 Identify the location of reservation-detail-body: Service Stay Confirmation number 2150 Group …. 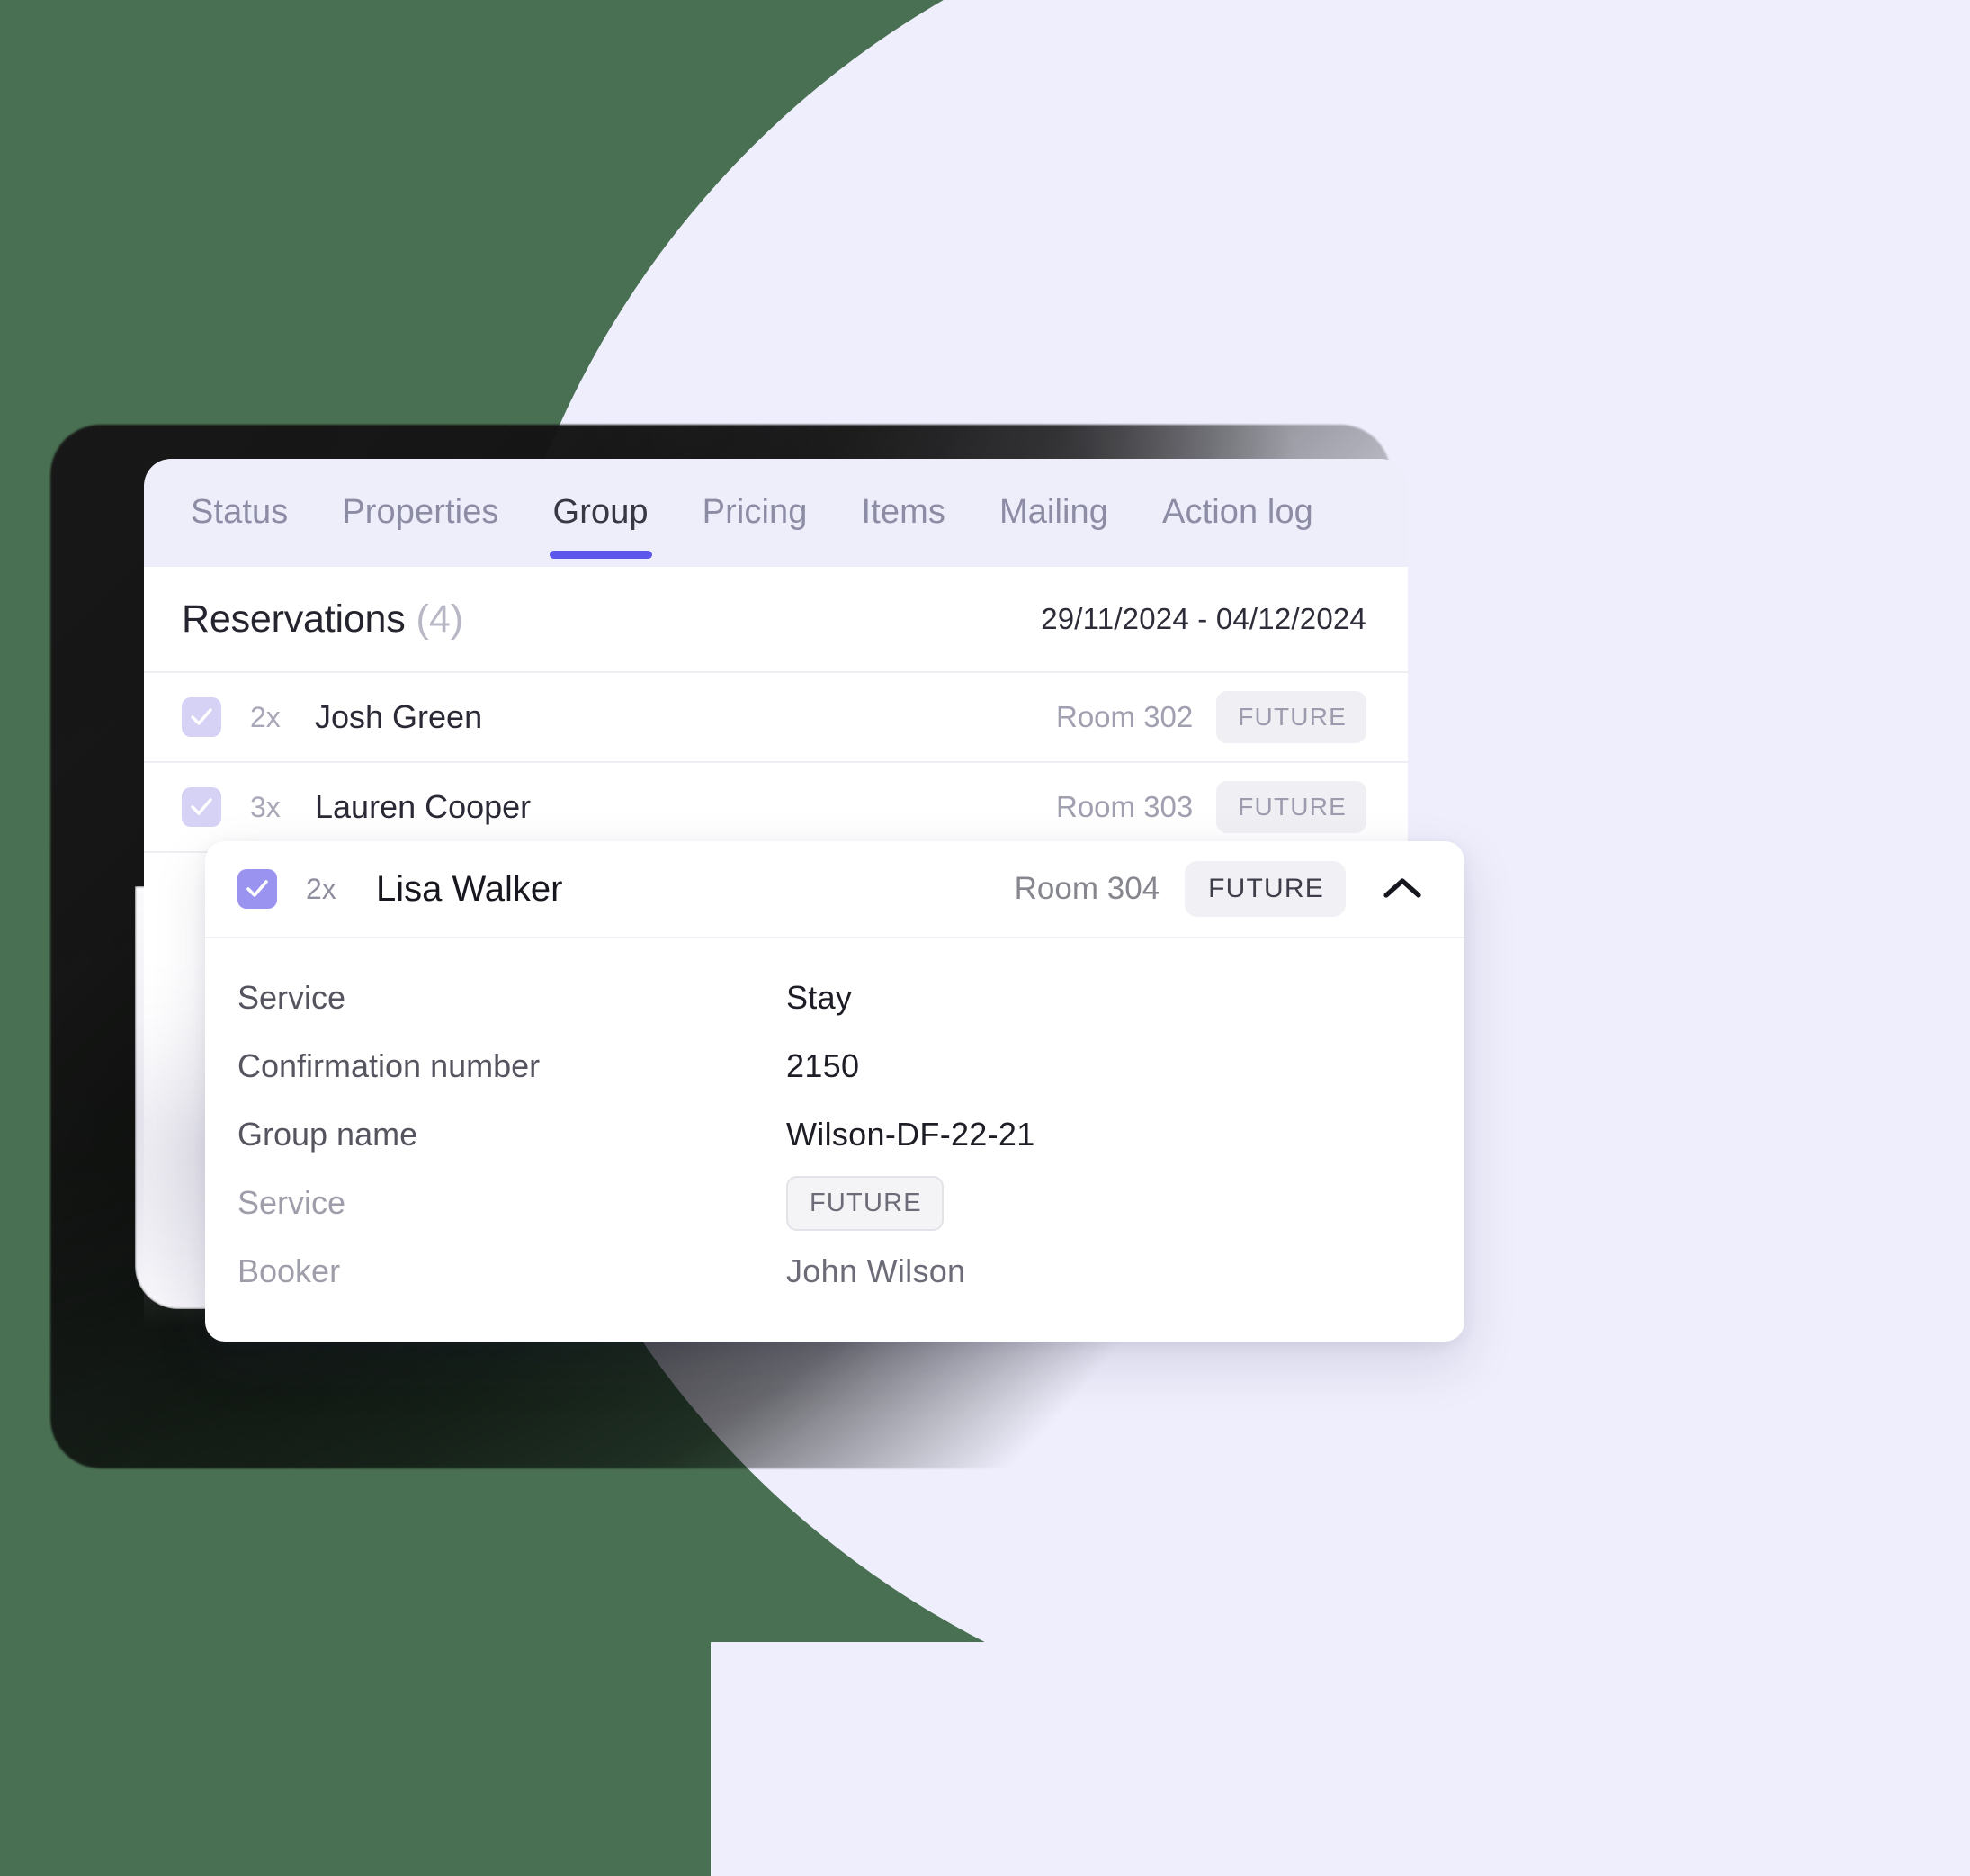
(834, 1140).